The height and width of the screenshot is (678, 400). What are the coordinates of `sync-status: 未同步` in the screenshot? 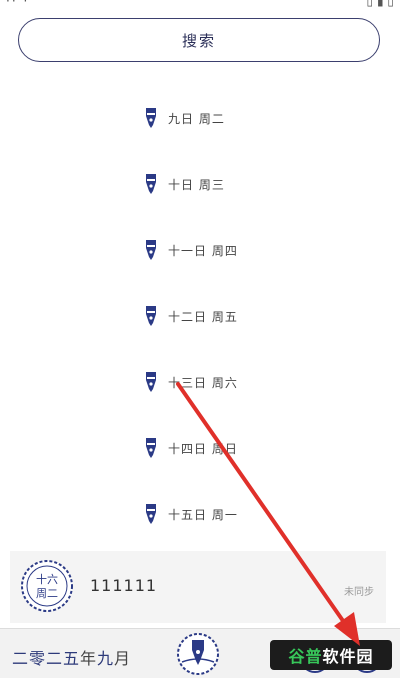 It's located at (359, 592).